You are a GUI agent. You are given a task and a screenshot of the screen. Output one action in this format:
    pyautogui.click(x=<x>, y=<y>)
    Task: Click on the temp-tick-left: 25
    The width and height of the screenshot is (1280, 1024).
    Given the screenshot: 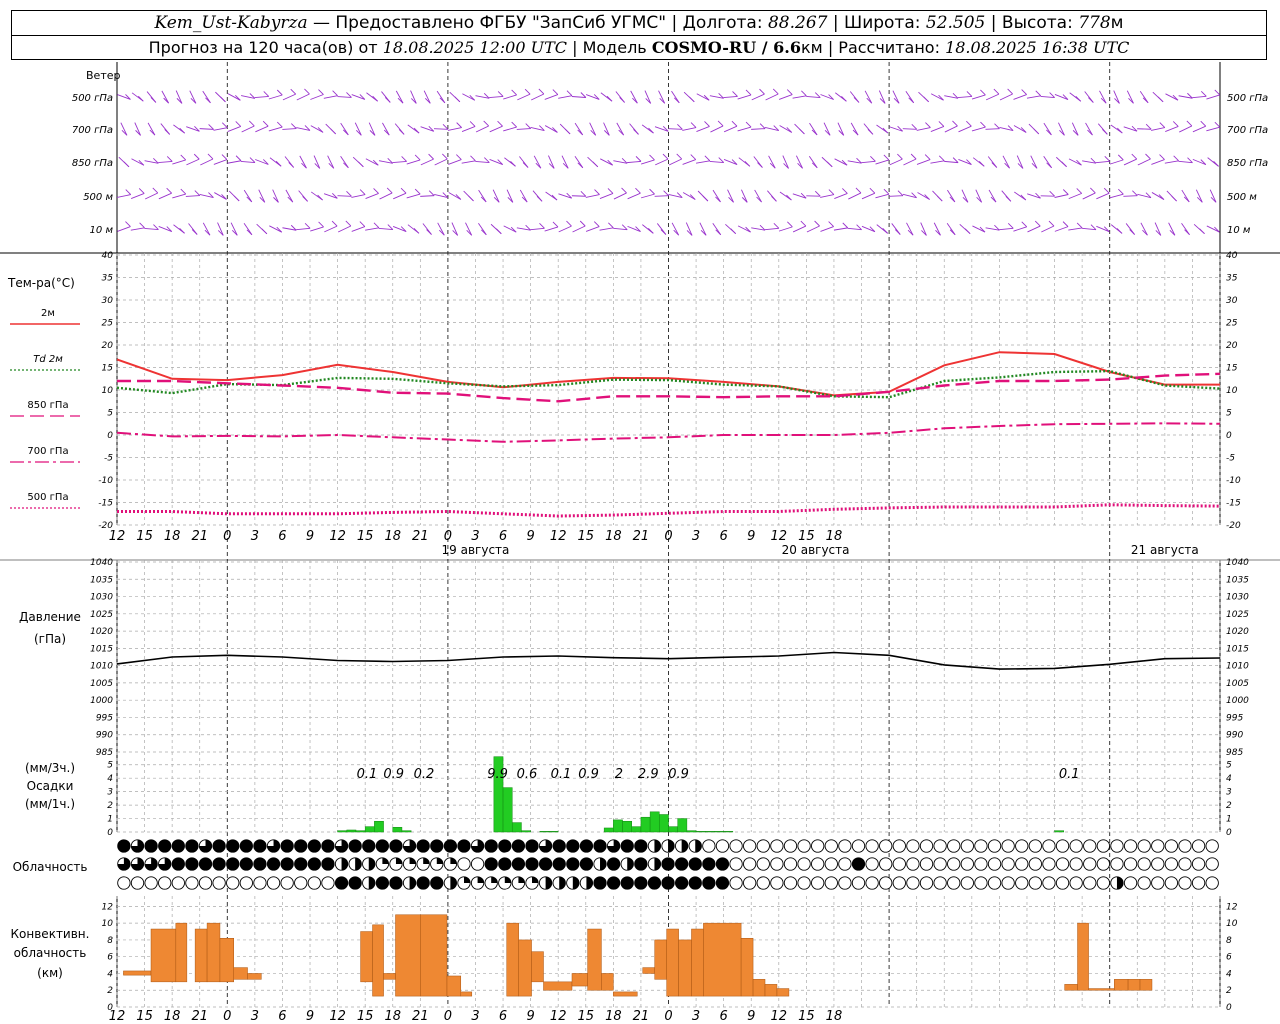 What is the action you would take?
    pyautogui.click(x=108, y=324)
    